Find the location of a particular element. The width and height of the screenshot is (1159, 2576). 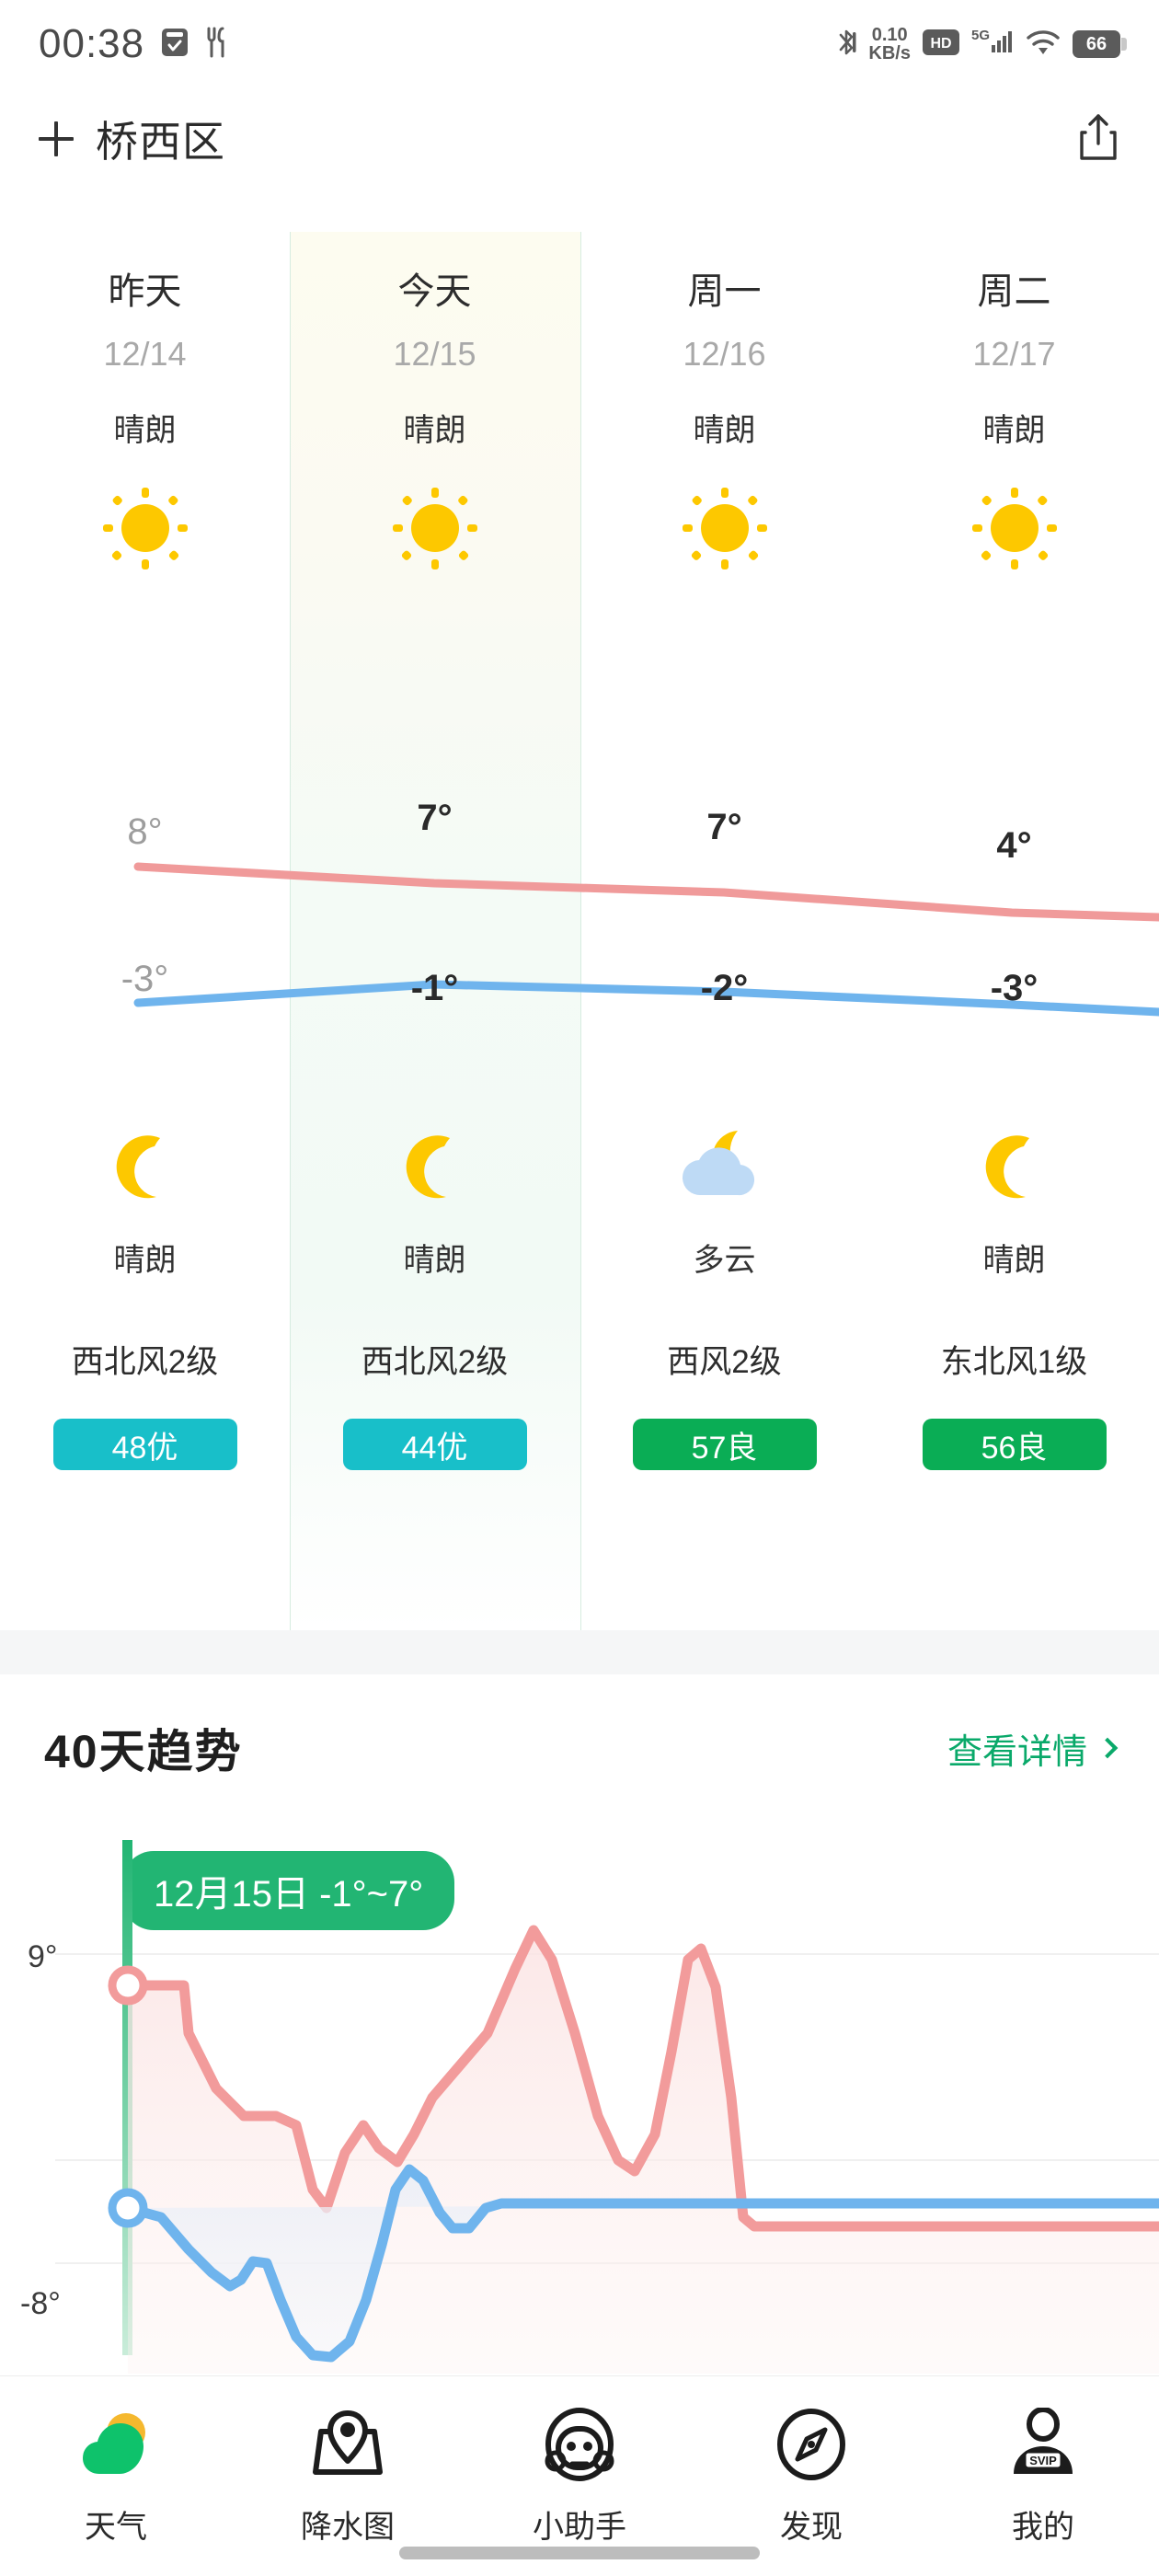

day-date: 12/16 is located at coordinates (724, 354).